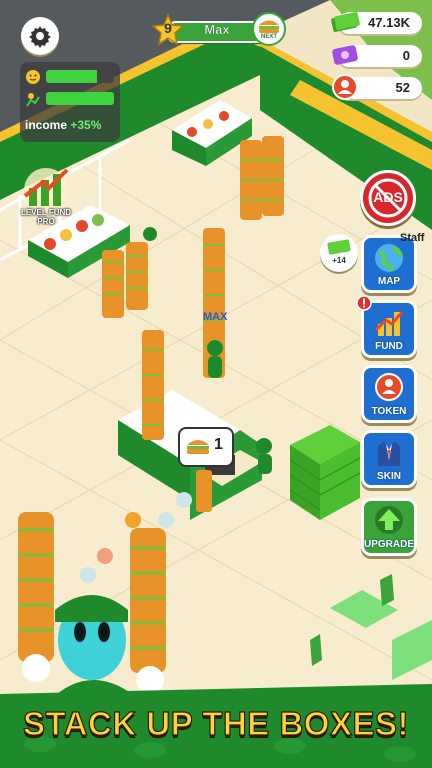 The image size is (432, 768). I want to click on player-name: Max, so click(217, 29).